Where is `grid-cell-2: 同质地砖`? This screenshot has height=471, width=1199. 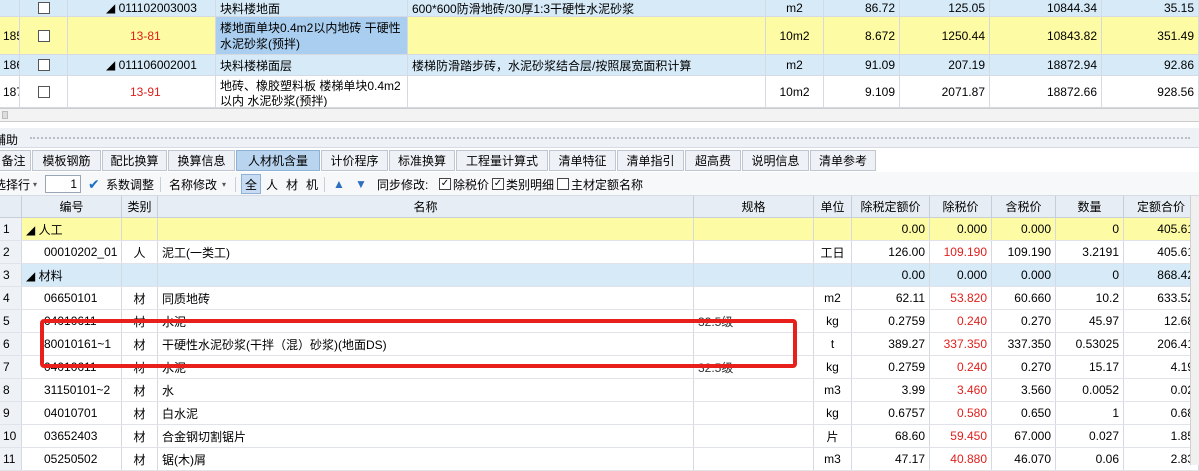 grid-cell-2: 同质地砖 is located at coordinates (426, 298).